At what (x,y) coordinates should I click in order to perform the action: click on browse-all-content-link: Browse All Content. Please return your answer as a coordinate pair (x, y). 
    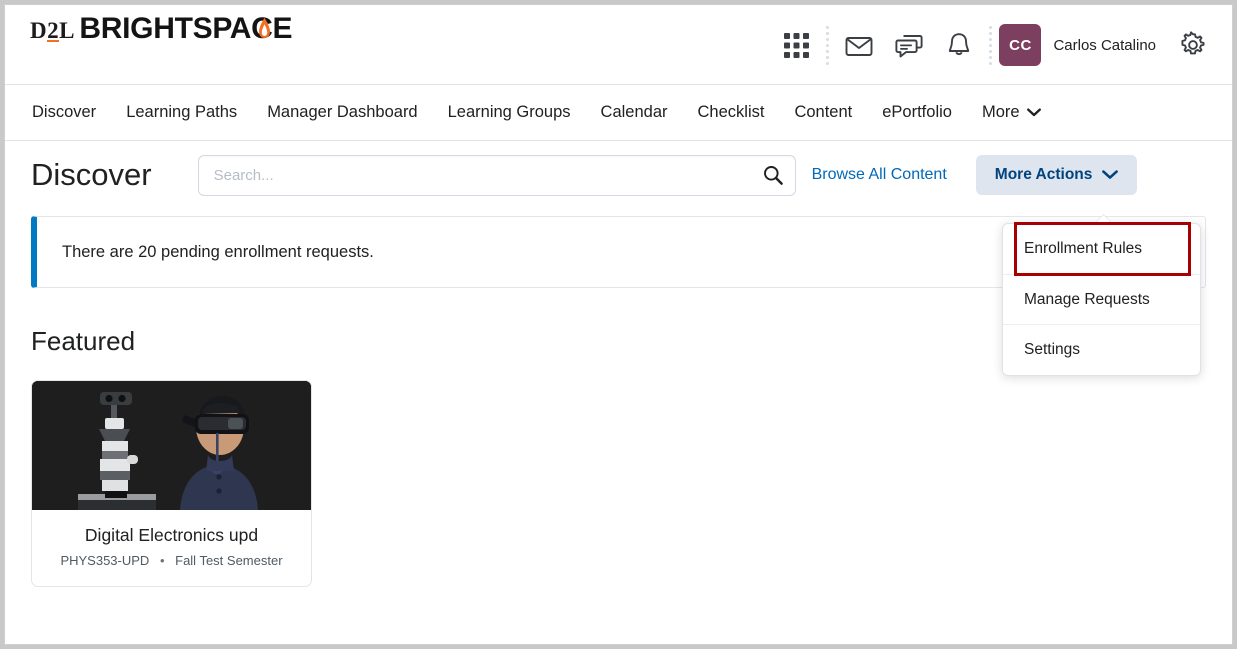
    Looking at the image, I should click on (879, 175).